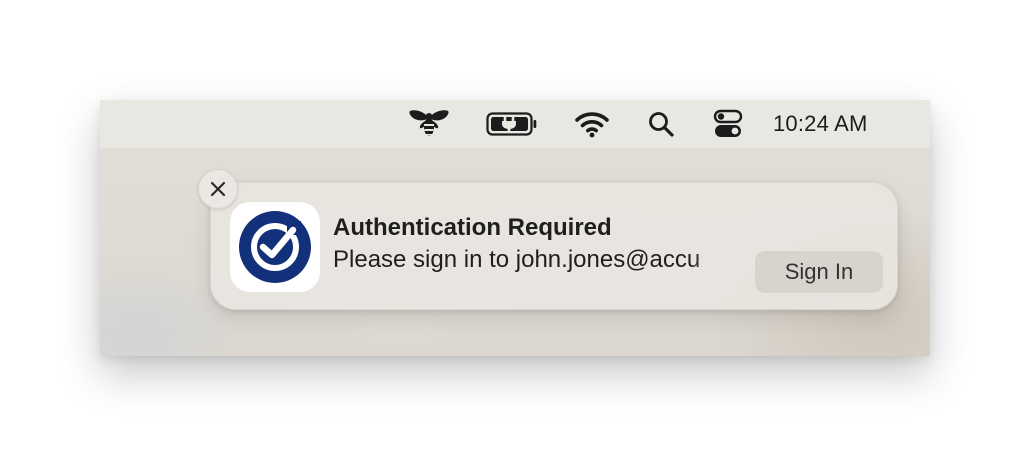 This screenshot has height=456, width=1030. I want to click on notification-close-button, so click(218, 189).